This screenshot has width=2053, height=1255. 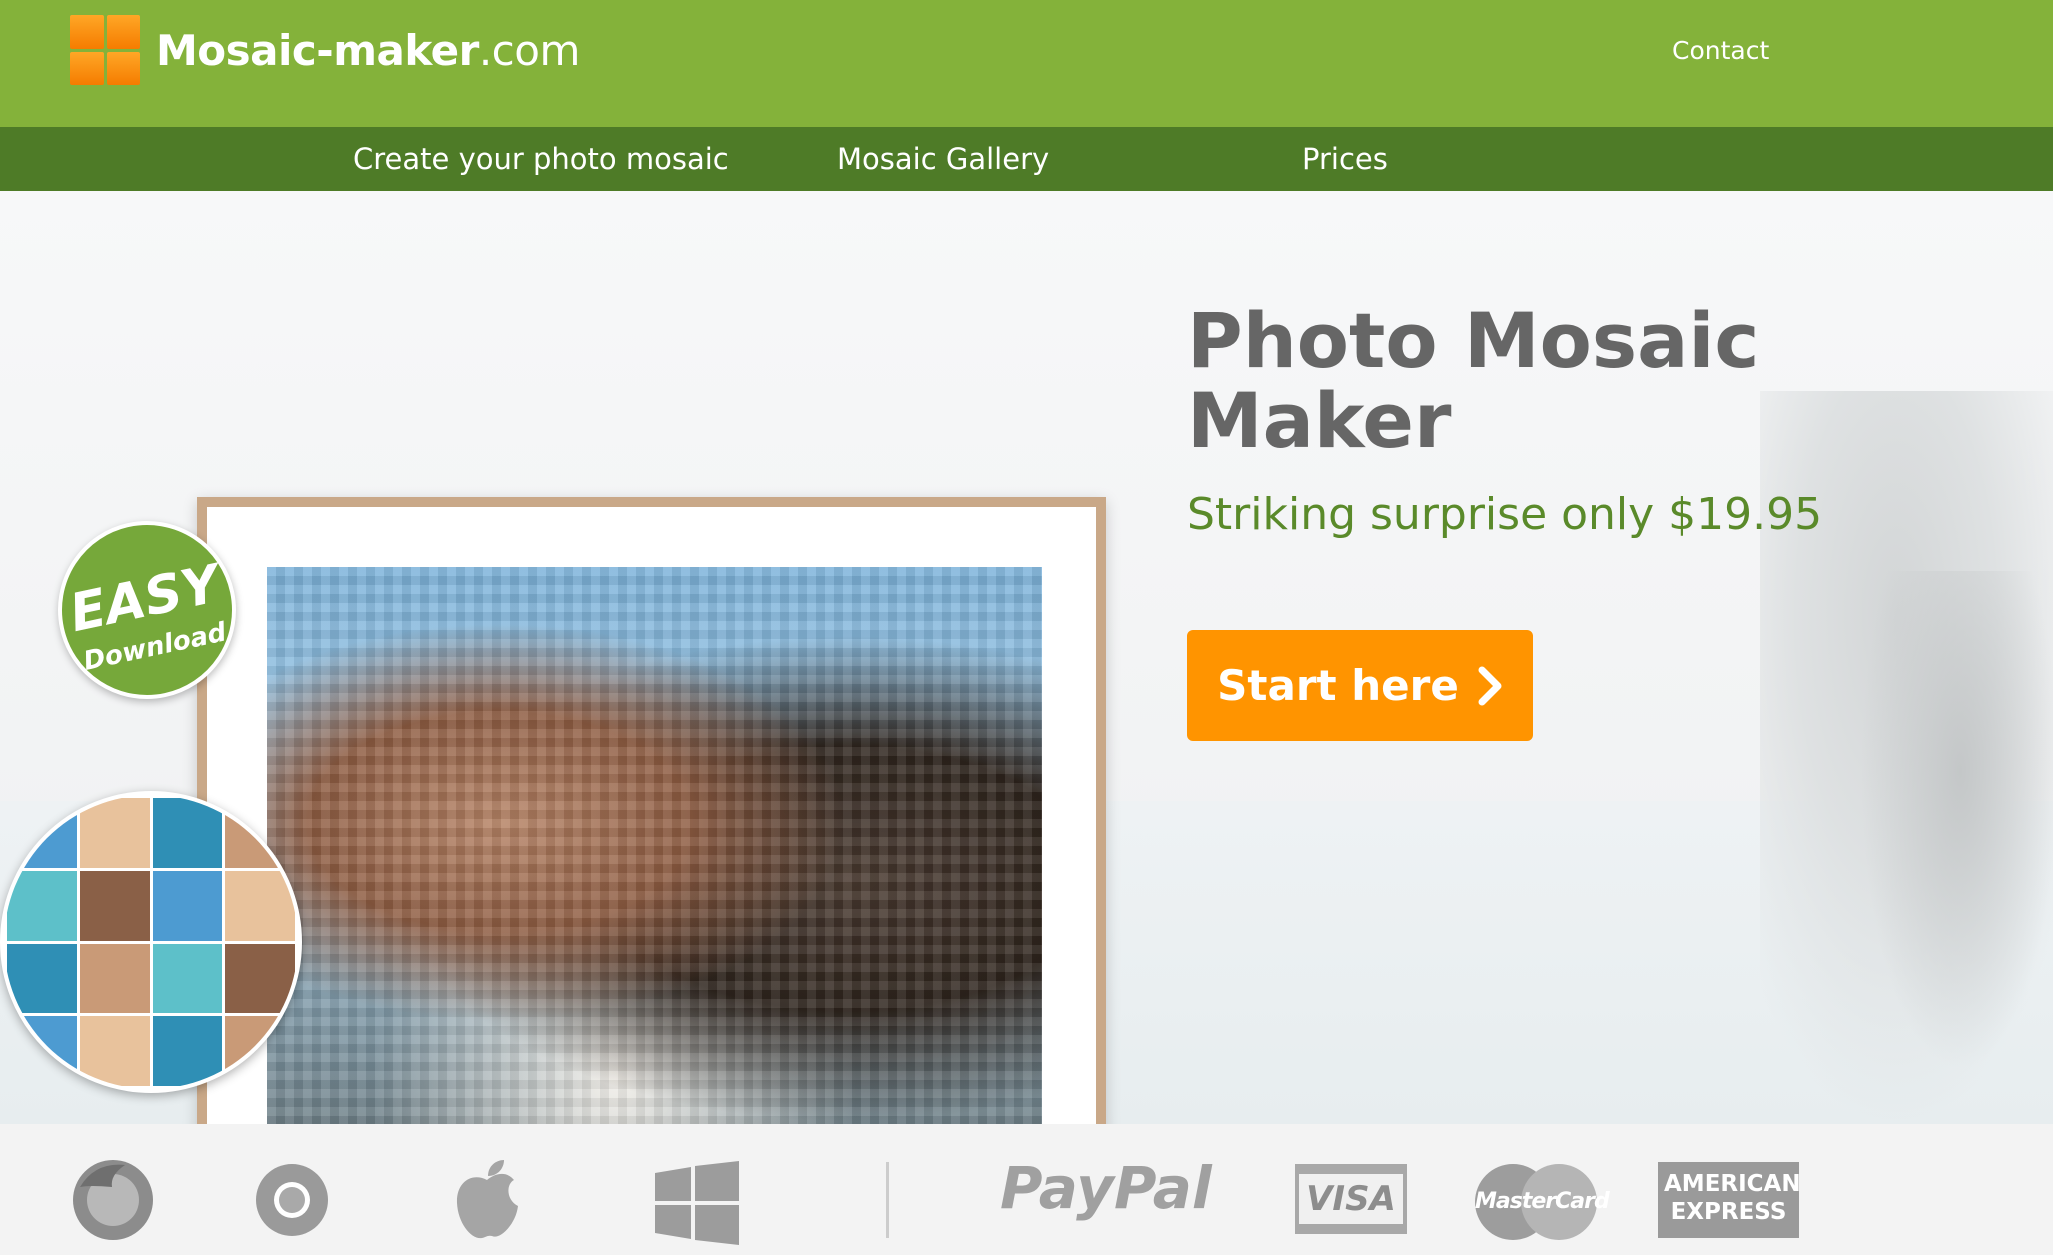 What do you see at coordinates (1720, 50) in the screenshot?
I see `contact-link: Contact` at bounding box center [1720, 50].